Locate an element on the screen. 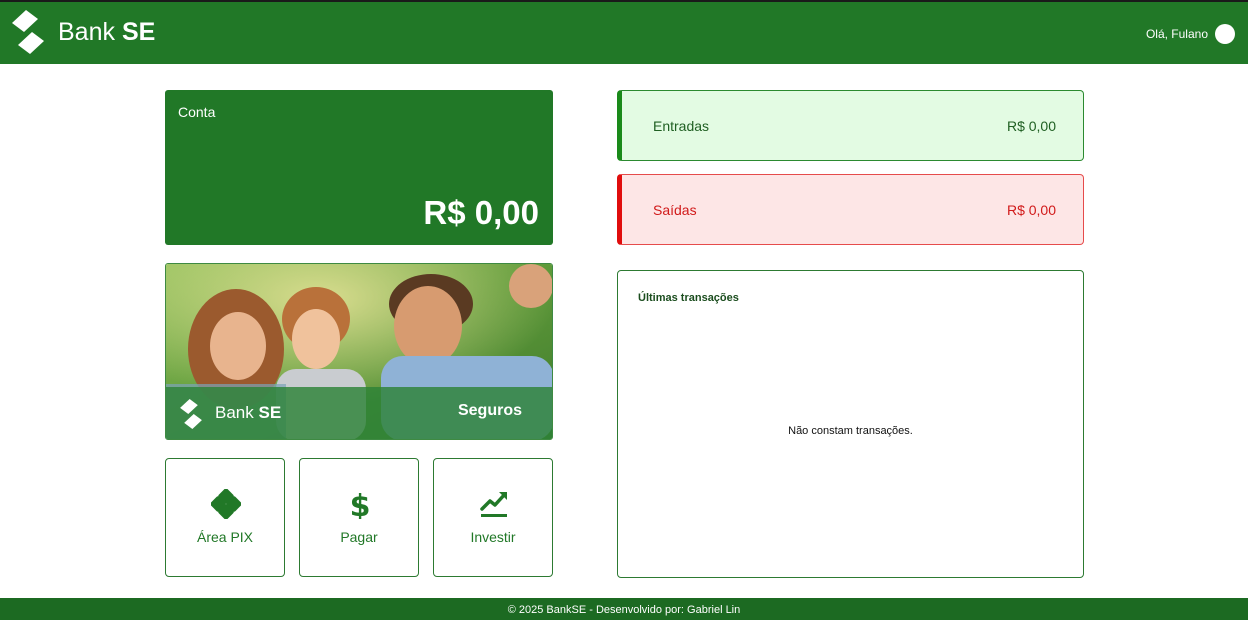 The image size is (1248, 622). pix-area-button: Área PIX is located at coordinates (225, 517).